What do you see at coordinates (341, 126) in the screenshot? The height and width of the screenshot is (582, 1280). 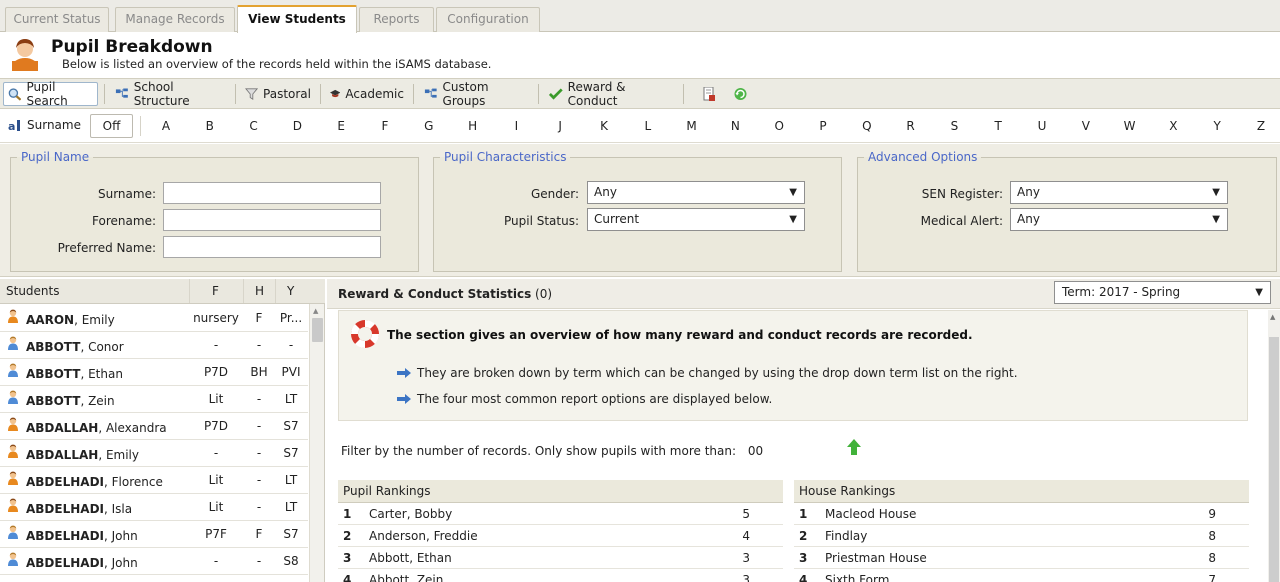 I see `letter-filter-e: E` at bounding box center [341, 126].